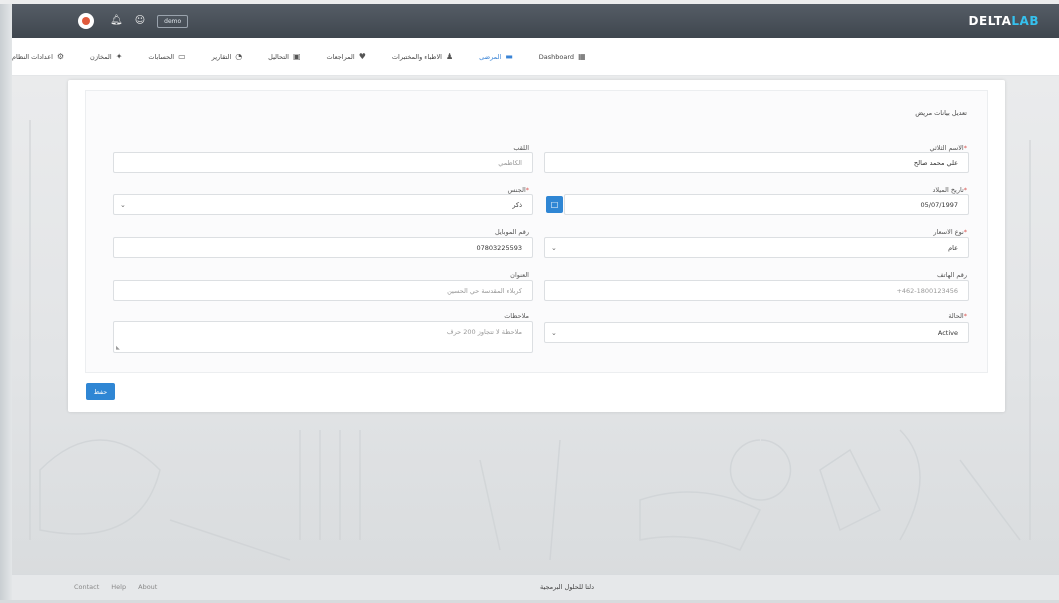 The width and height of the screenshot is (1059, 603). What do you see at coordinates (86, 21) in the screenshot?
I see `logo-icon` at bounding box center [86, 21].